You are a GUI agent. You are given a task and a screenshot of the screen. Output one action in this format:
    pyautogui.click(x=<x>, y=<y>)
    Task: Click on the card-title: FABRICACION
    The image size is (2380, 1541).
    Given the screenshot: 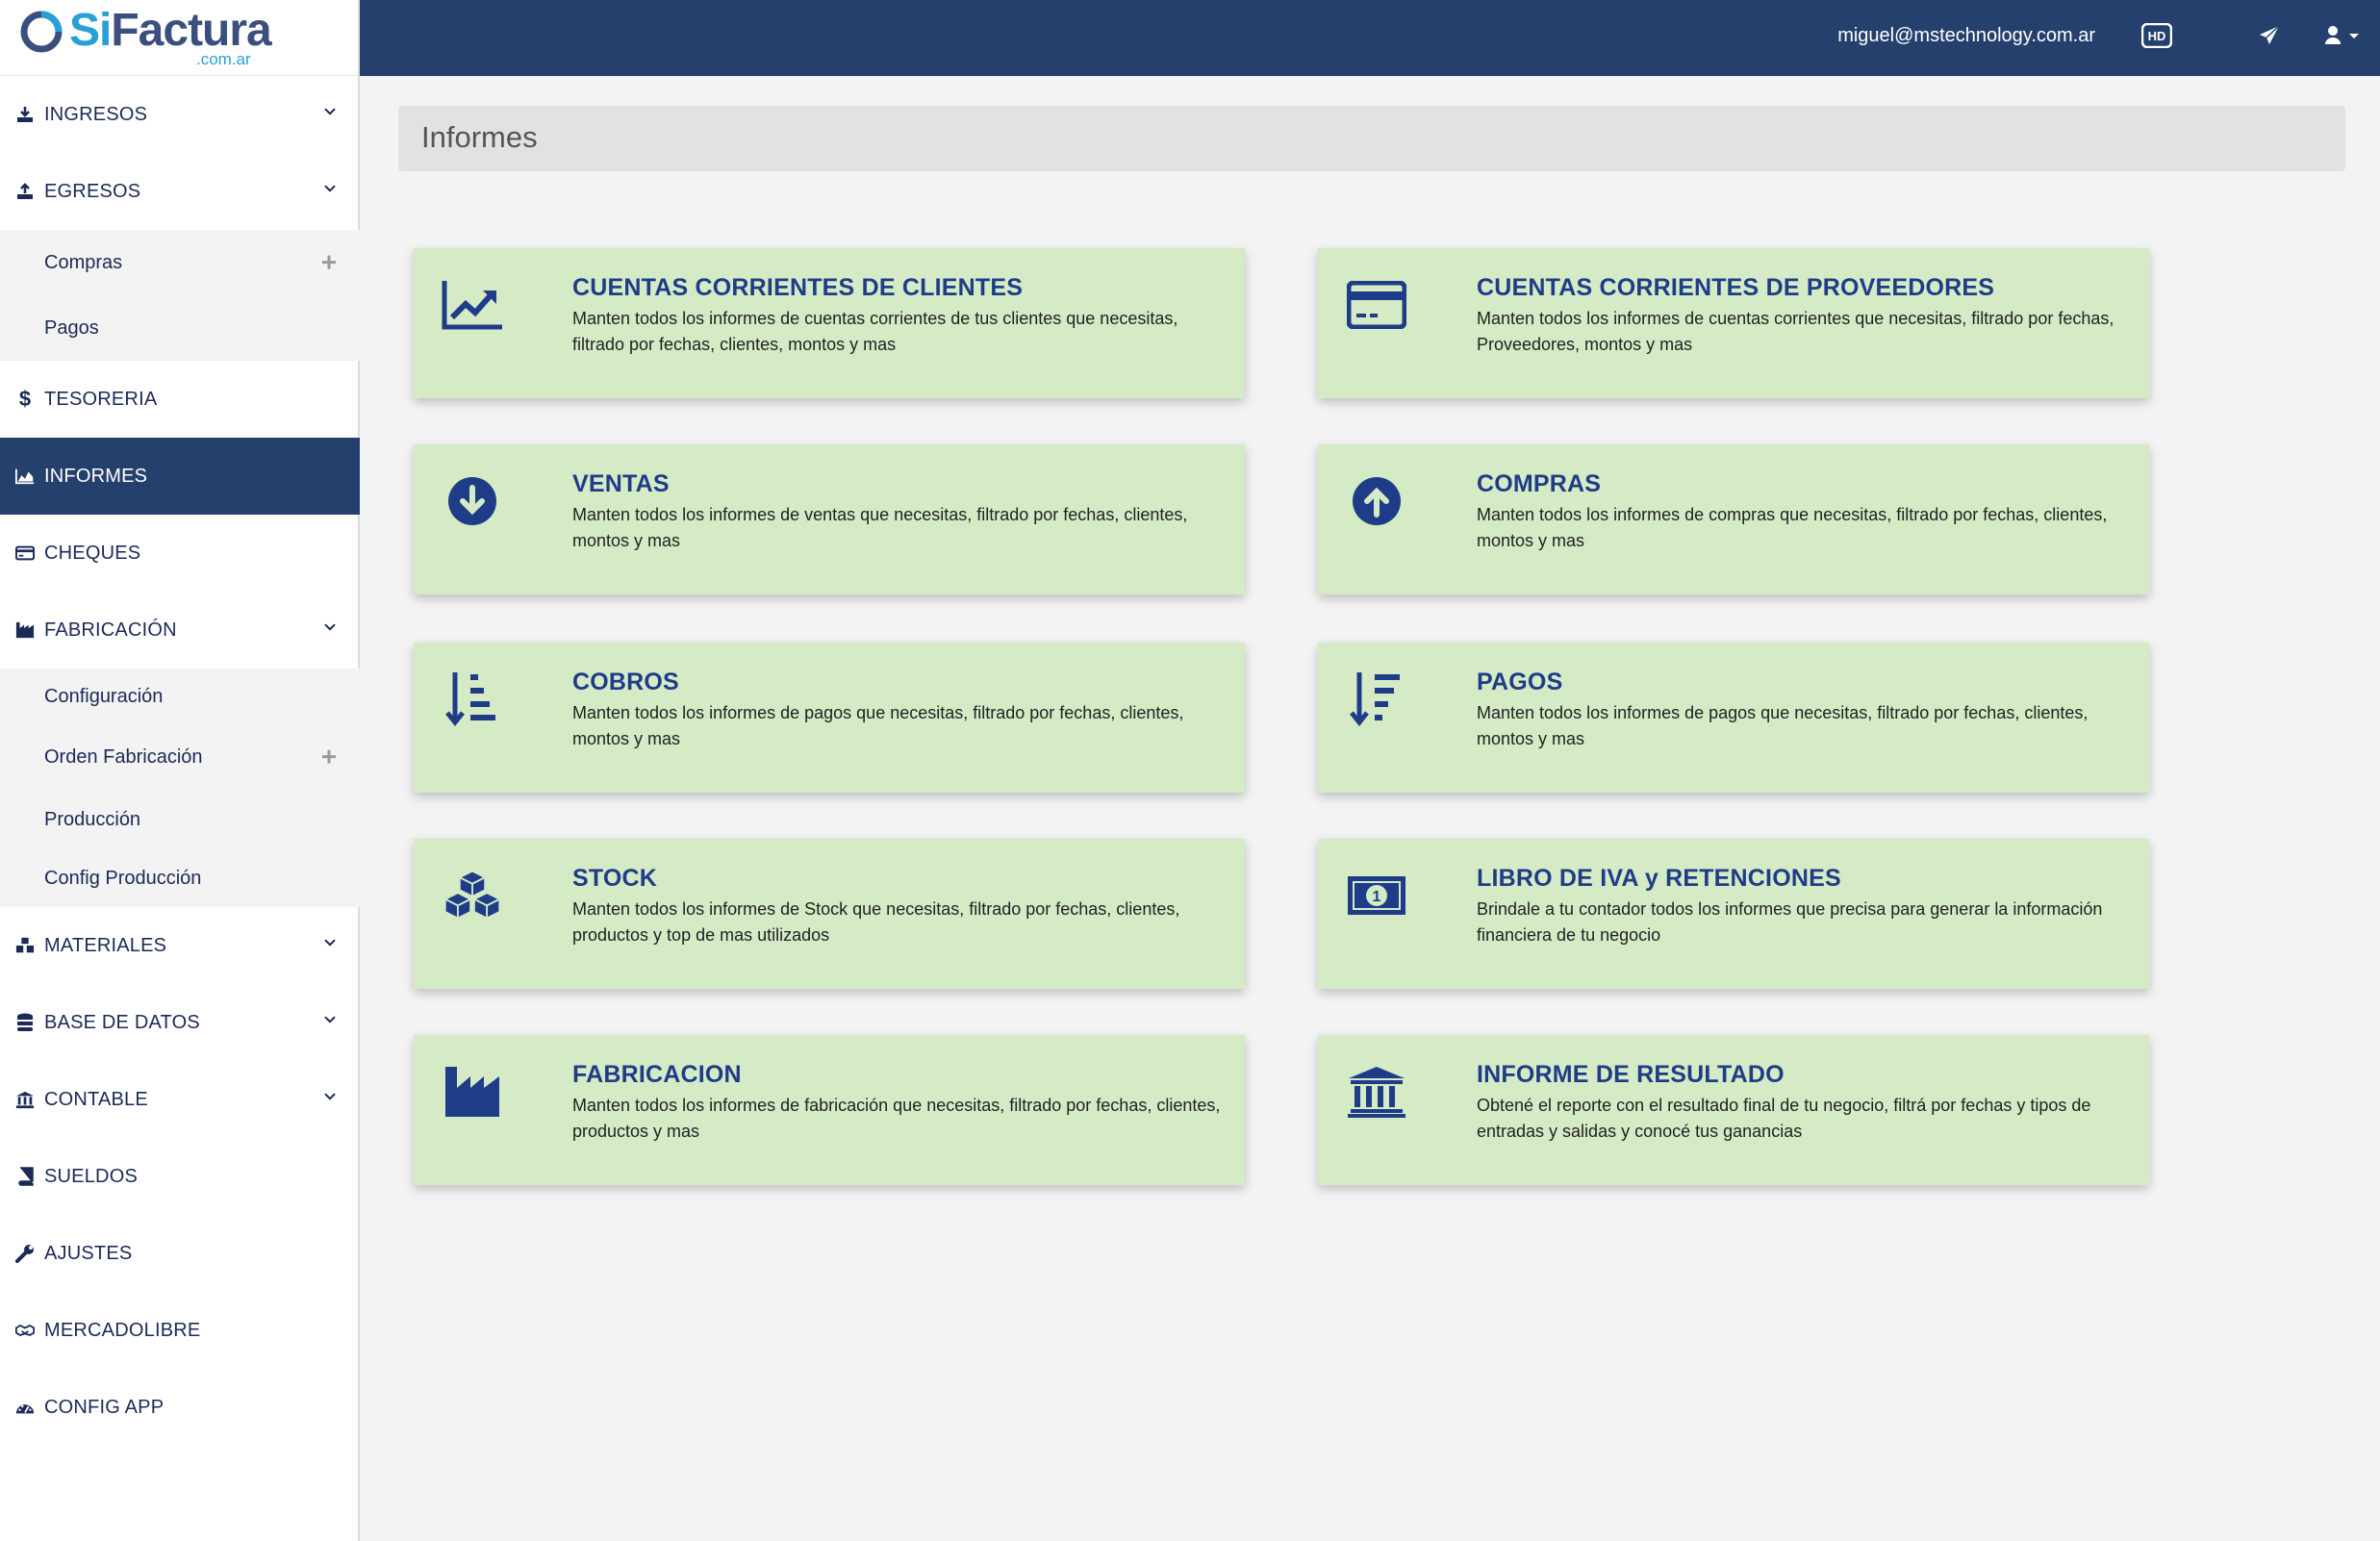 What is the action you would take?
    pyautogui.click(x=657, y=1074)
    